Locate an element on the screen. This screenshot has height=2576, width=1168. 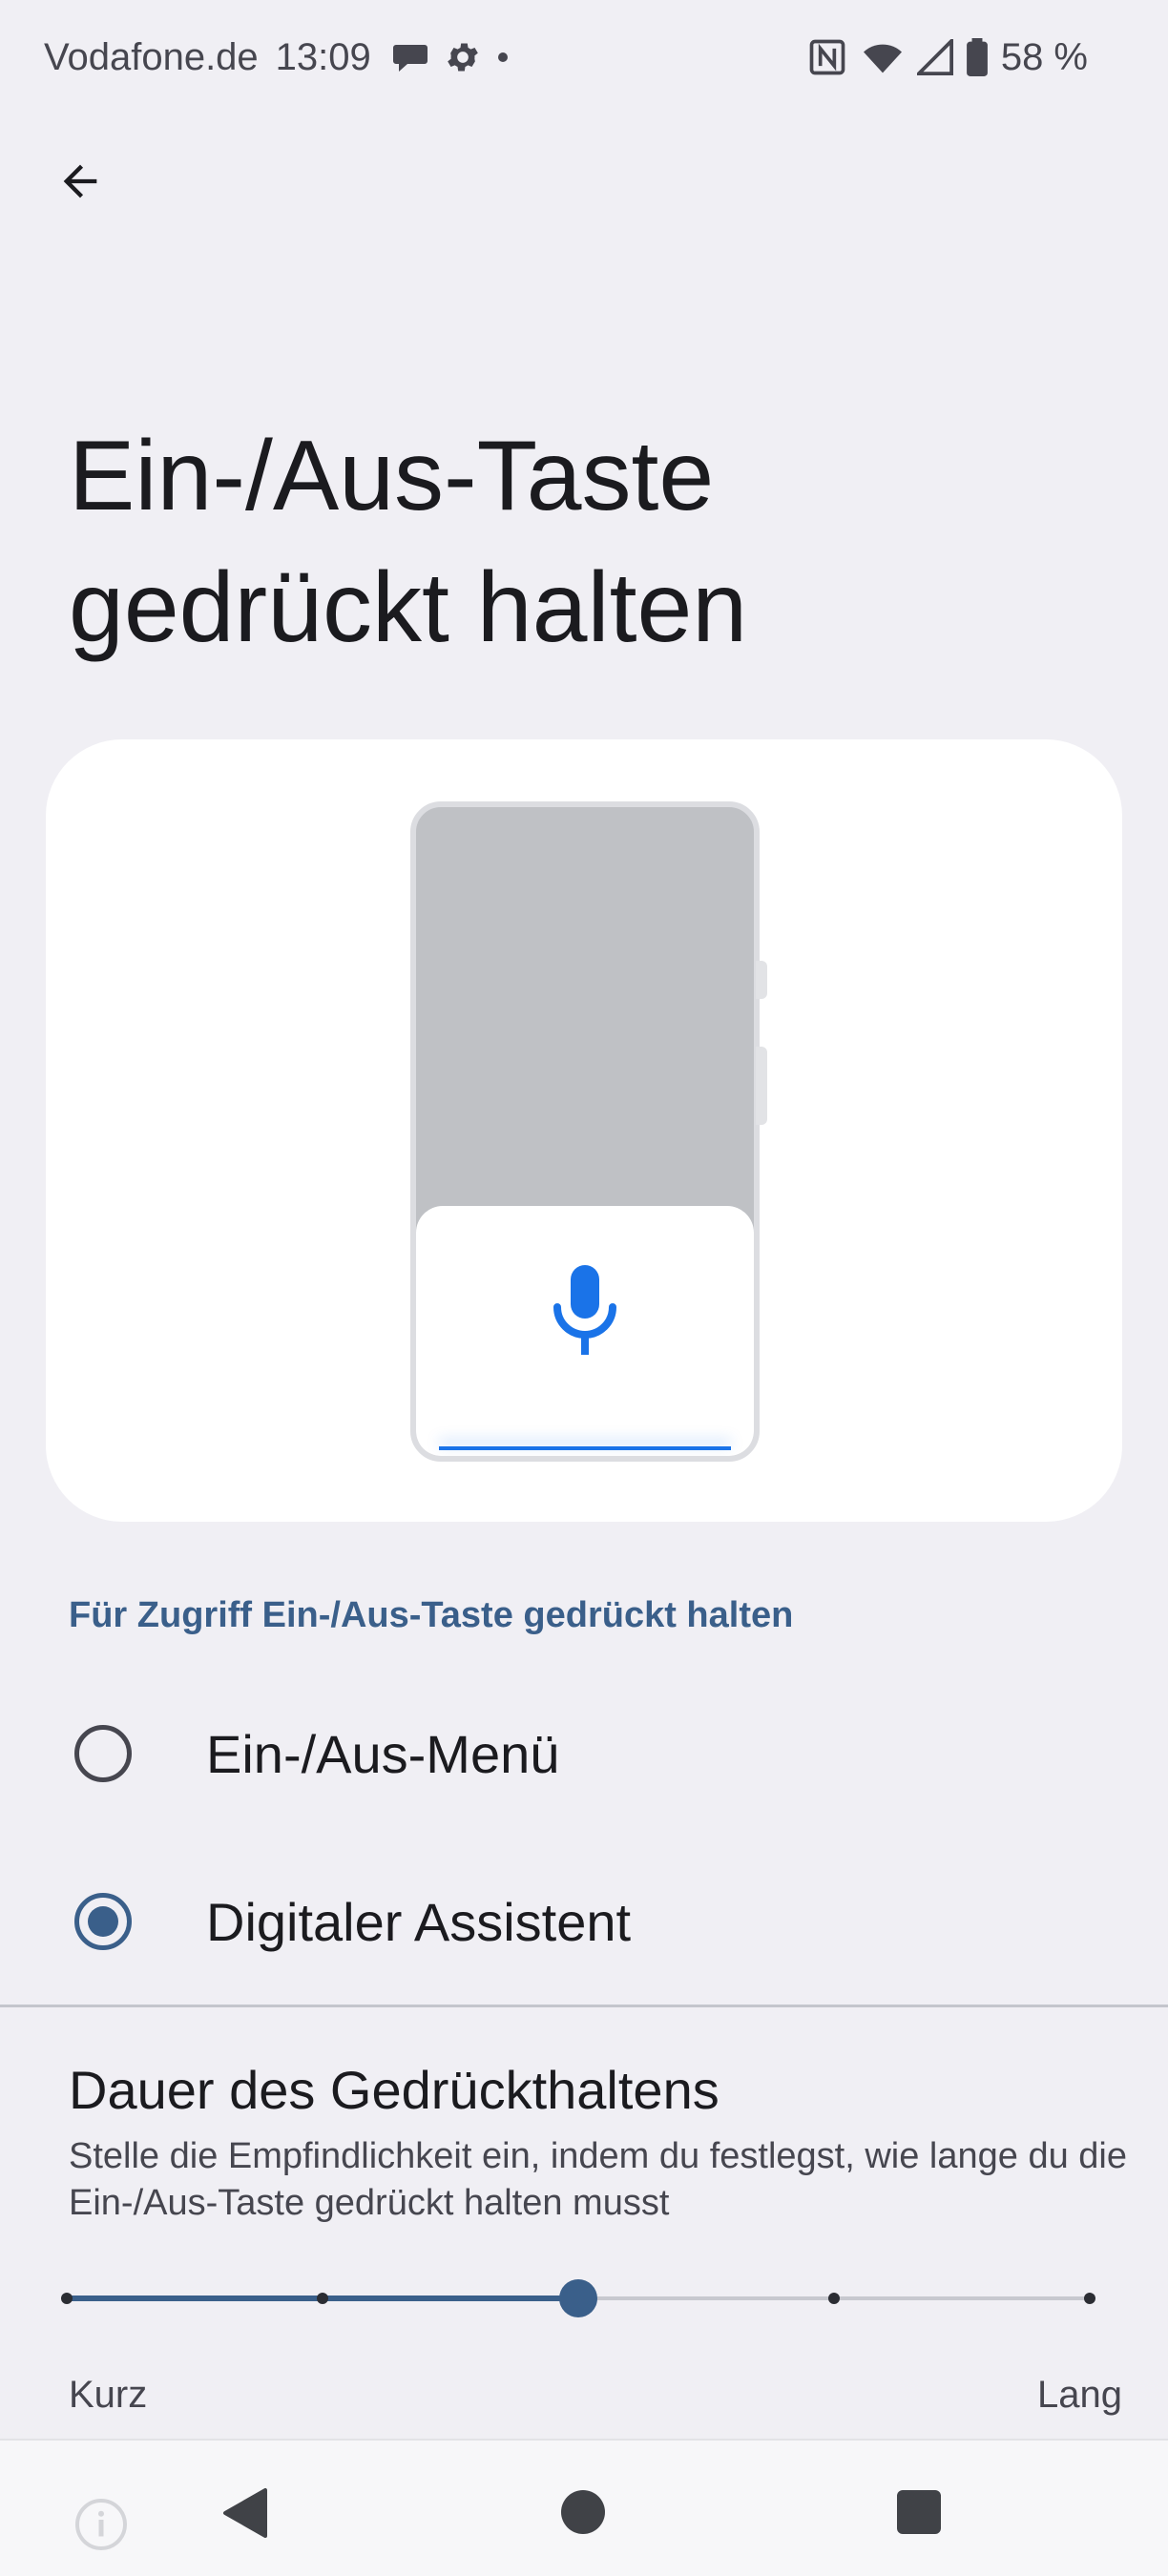
nfc-icon is located at coordinates (827, 57).